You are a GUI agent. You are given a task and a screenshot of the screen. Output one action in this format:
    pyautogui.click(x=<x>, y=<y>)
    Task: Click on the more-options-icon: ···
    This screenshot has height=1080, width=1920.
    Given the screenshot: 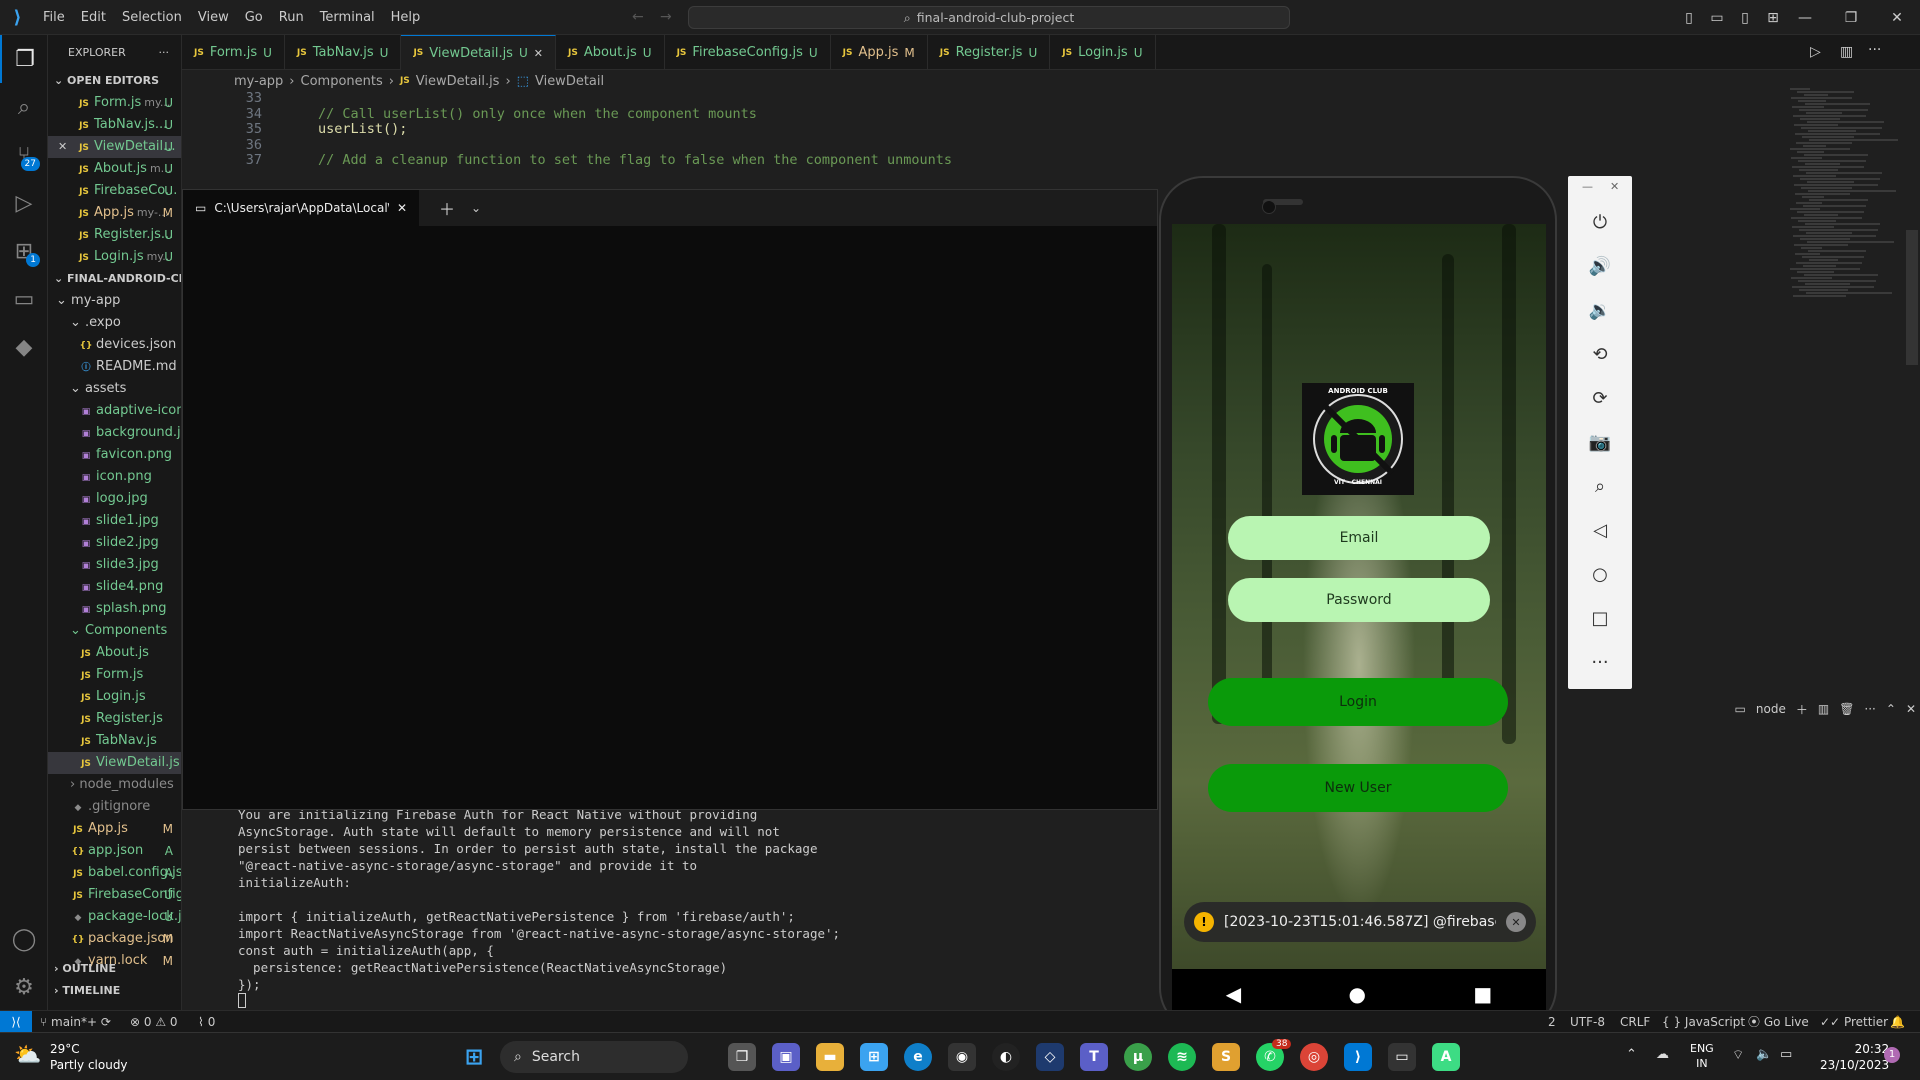 What is the action you would take?
    pyautogui.click(x=1600, y=662)
    